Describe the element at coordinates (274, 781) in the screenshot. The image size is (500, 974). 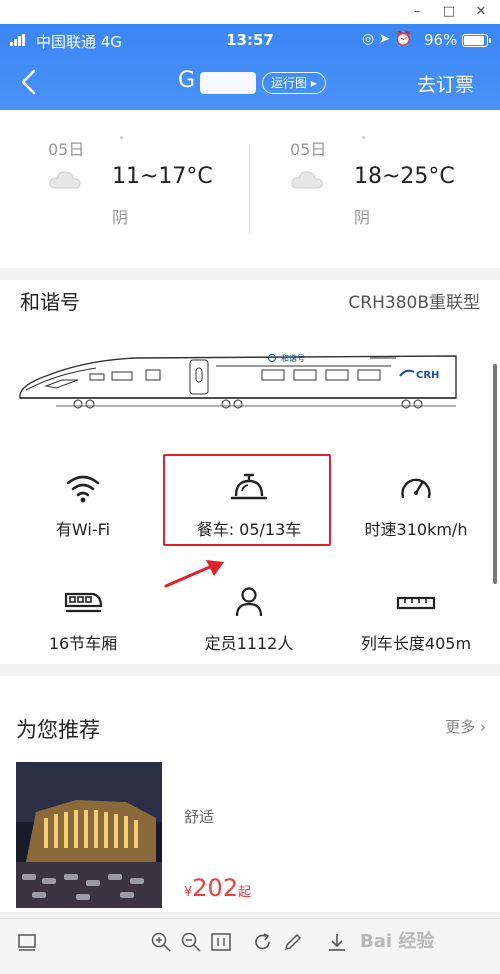
I see `hotel-name-faint` at that location.